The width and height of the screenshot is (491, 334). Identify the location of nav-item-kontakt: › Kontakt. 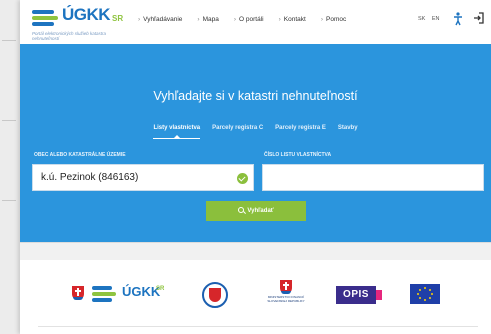
(292, 19).